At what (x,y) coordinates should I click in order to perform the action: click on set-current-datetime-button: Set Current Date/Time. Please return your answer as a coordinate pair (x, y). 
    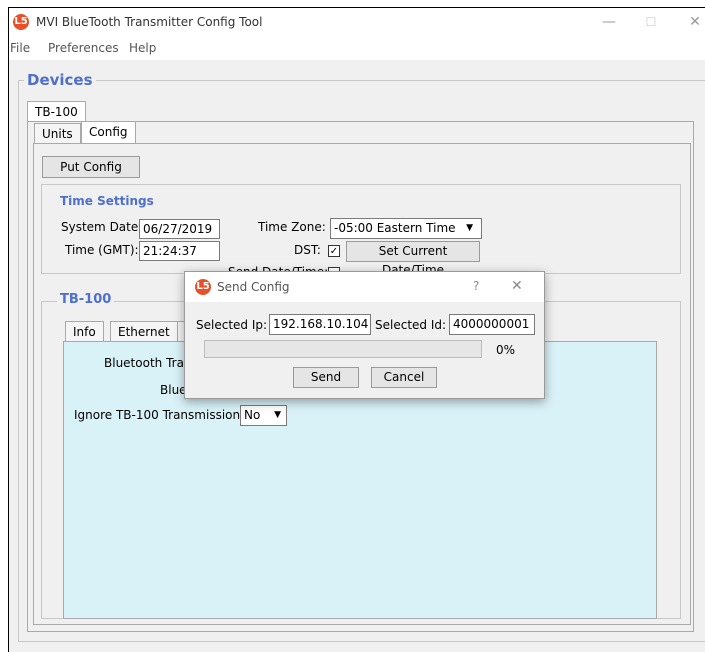
    Looking at the image, I should click on (413, 259).